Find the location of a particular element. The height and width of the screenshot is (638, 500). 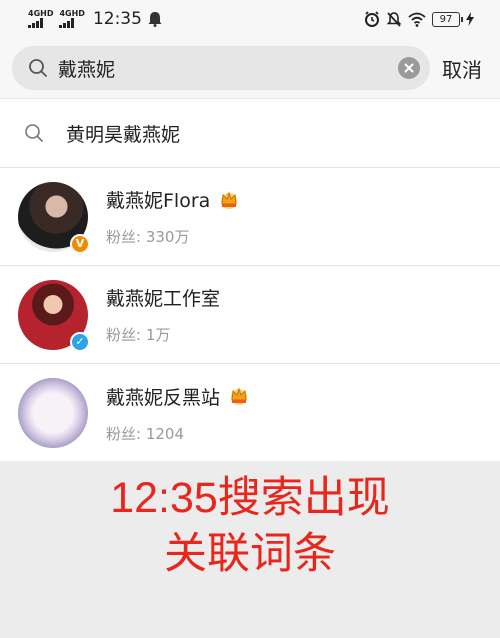

close-icon is located at coordinates (409, 68).